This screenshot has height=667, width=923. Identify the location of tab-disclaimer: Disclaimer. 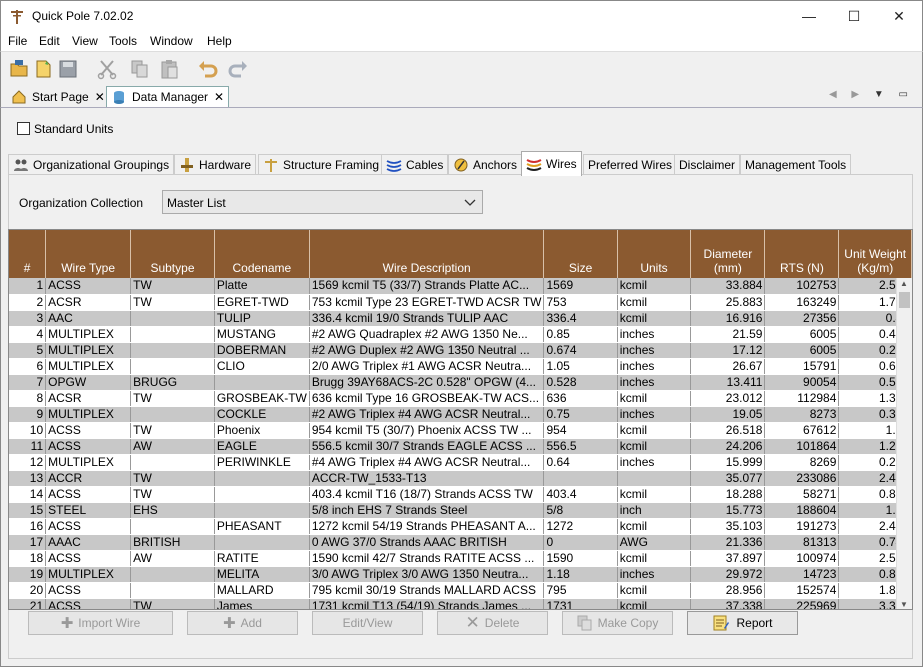
(707, 164).